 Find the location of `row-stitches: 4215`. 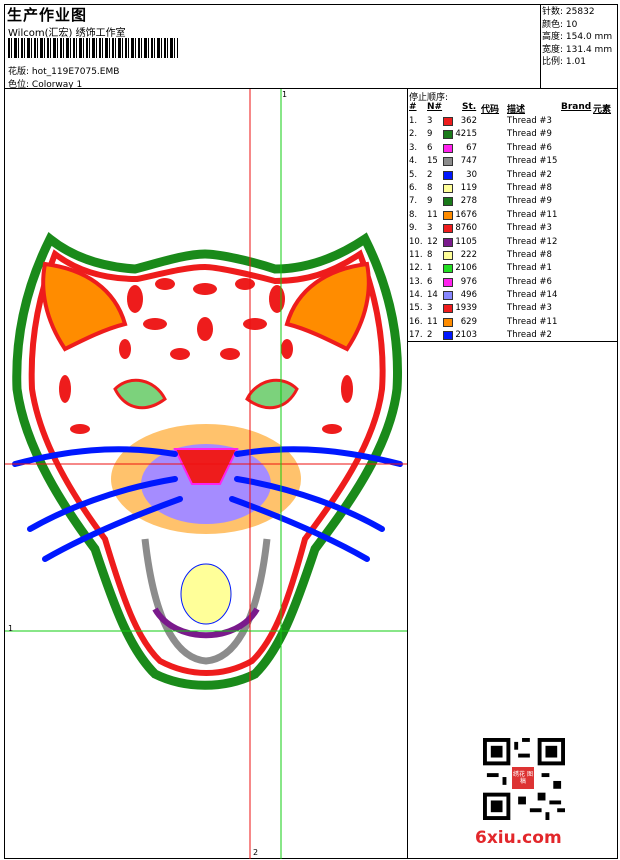

row-stitches: 4215 is located at coordinates (466, 134).